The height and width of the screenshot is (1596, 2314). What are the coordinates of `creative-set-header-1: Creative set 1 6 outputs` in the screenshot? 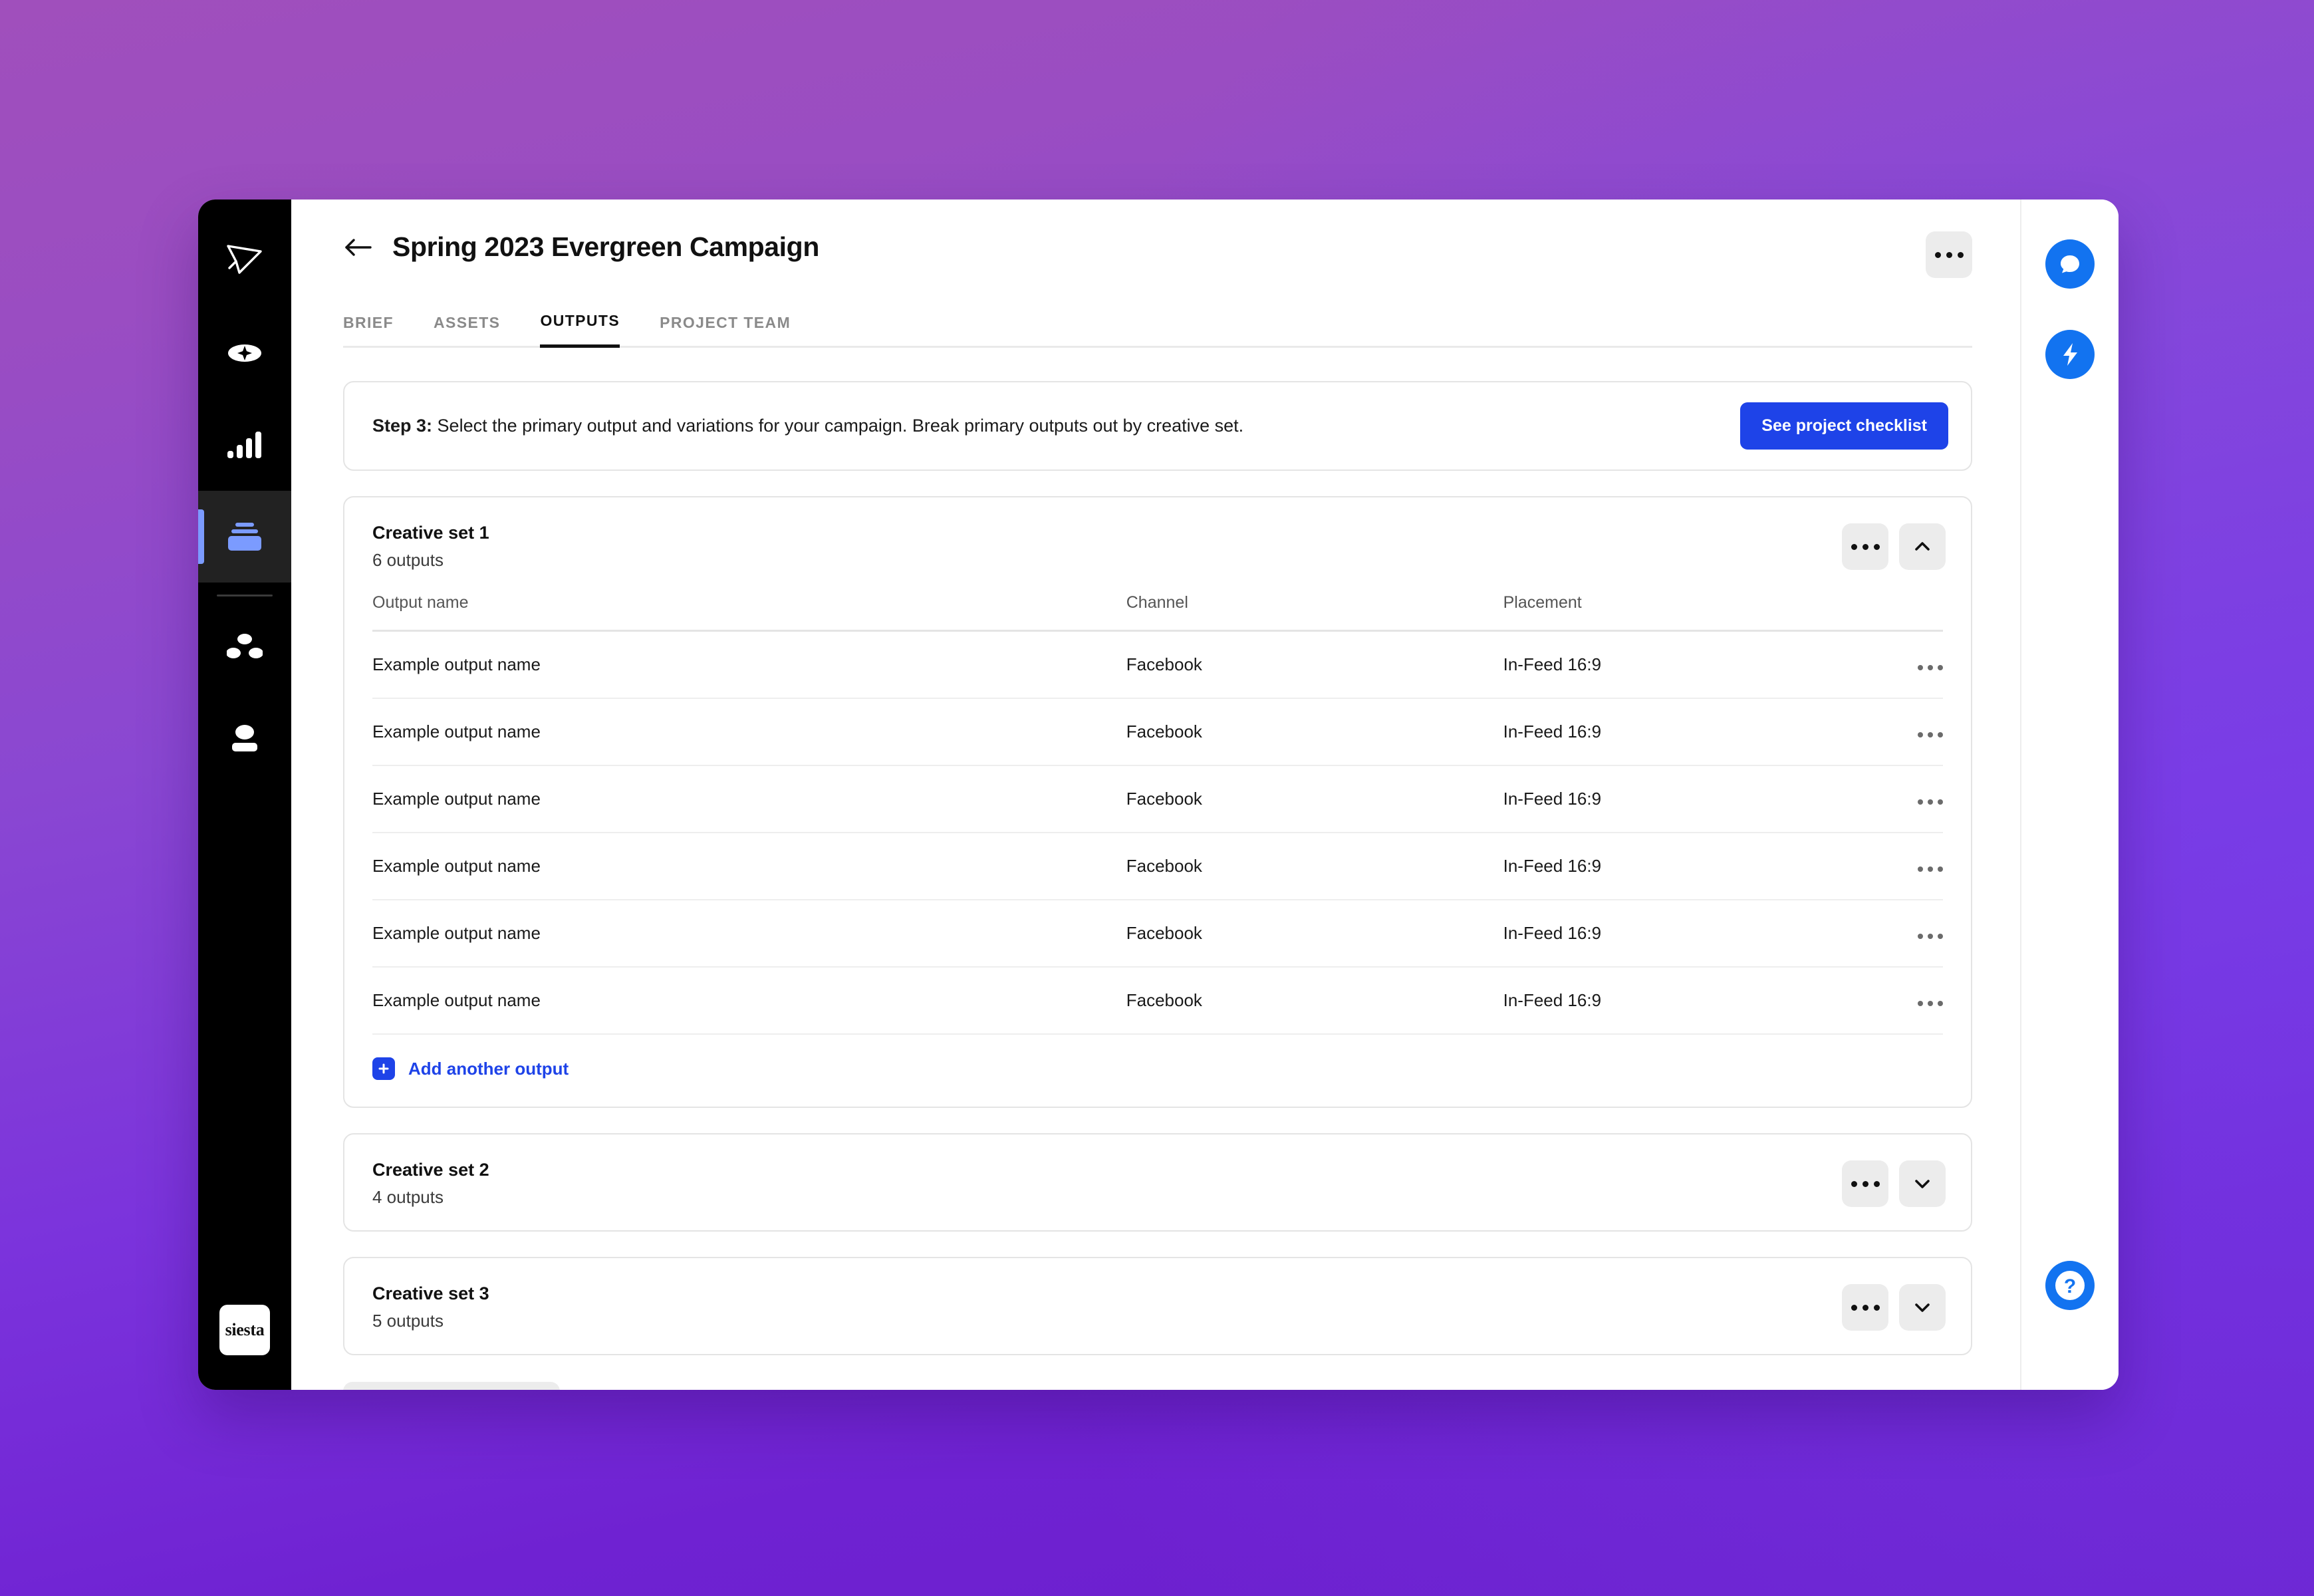 It's located at (1157, 545).